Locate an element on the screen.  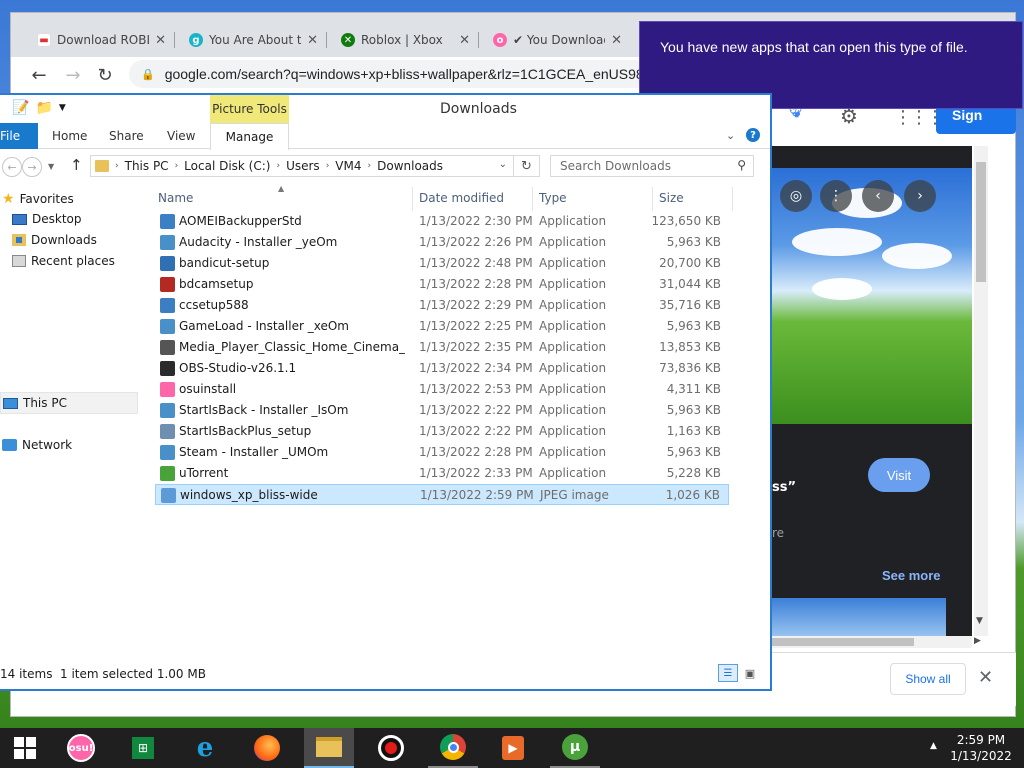
column-header-date: Date modified is located at coordinates (461, 198).